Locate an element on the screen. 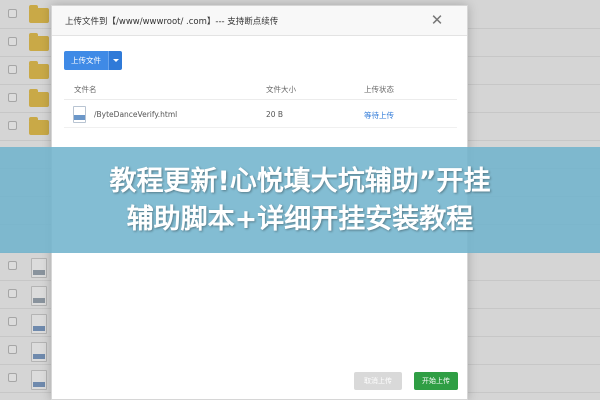  table-row: /ByteDanceVerify.html 20 B 等待上传 is located at coordinates (260, 115).